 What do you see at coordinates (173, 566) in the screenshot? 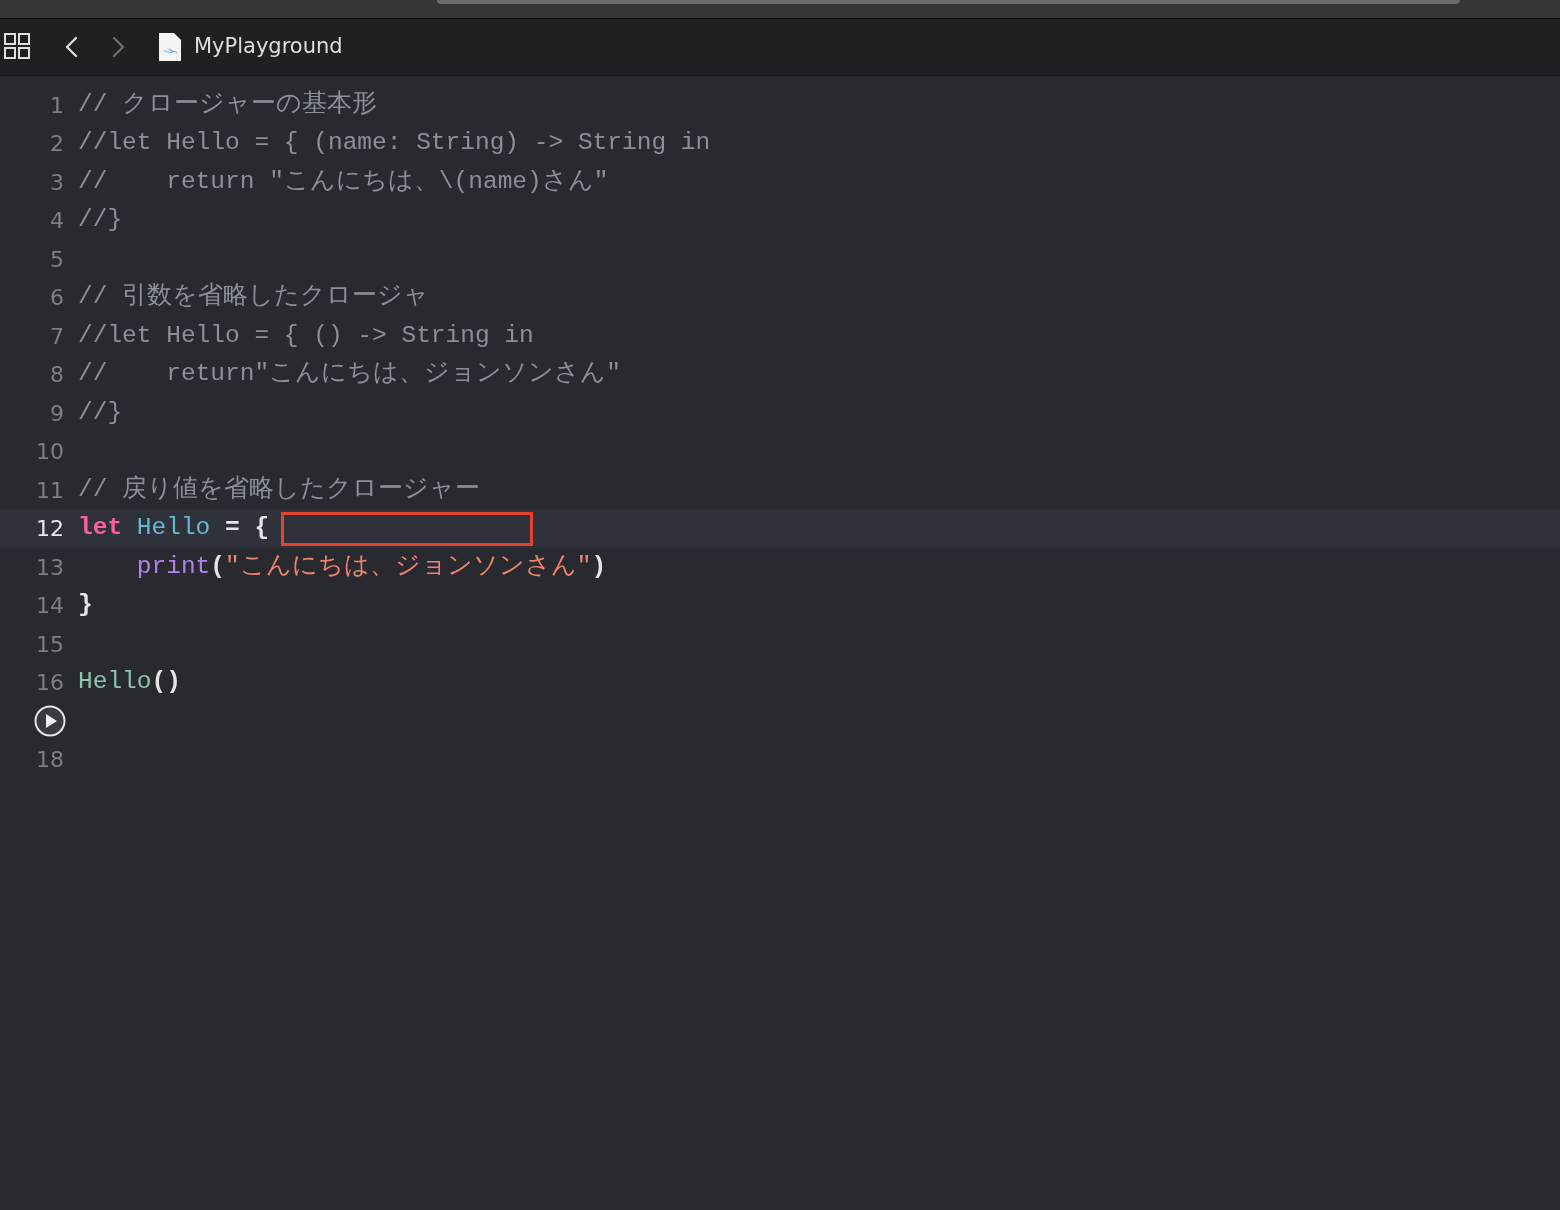
I see `code-function: print` at bounding box center [173, 566].